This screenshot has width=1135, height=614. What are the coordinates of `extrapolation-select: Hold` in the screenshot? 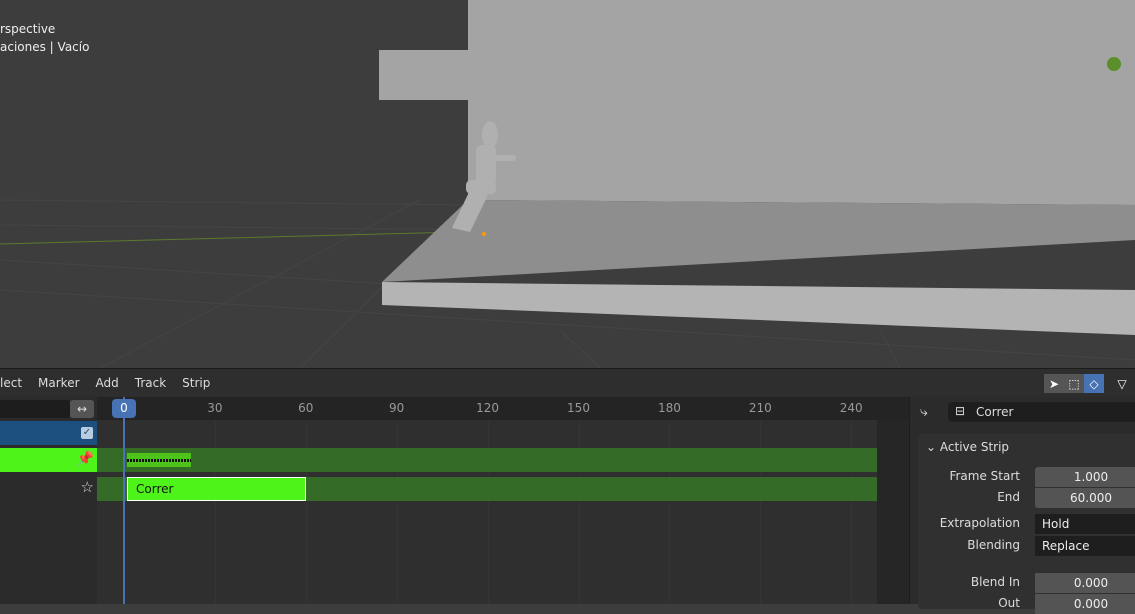 It's located at (1085, 524).